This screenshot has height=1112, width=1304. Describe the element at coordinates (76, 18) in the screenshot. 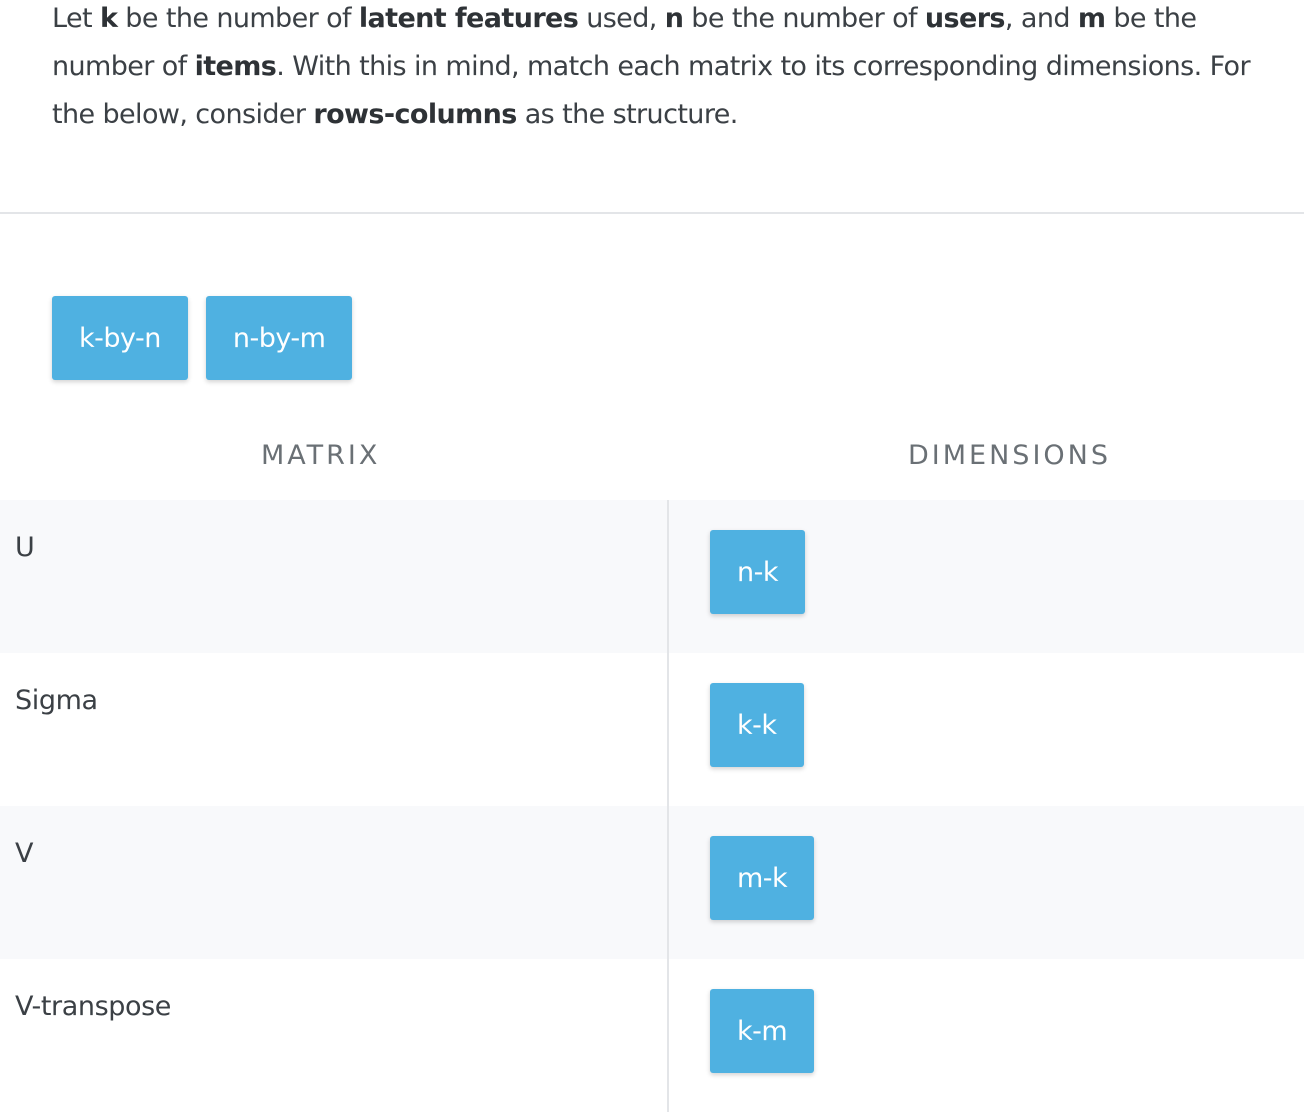

I see `prompt-text: Let` at that location.